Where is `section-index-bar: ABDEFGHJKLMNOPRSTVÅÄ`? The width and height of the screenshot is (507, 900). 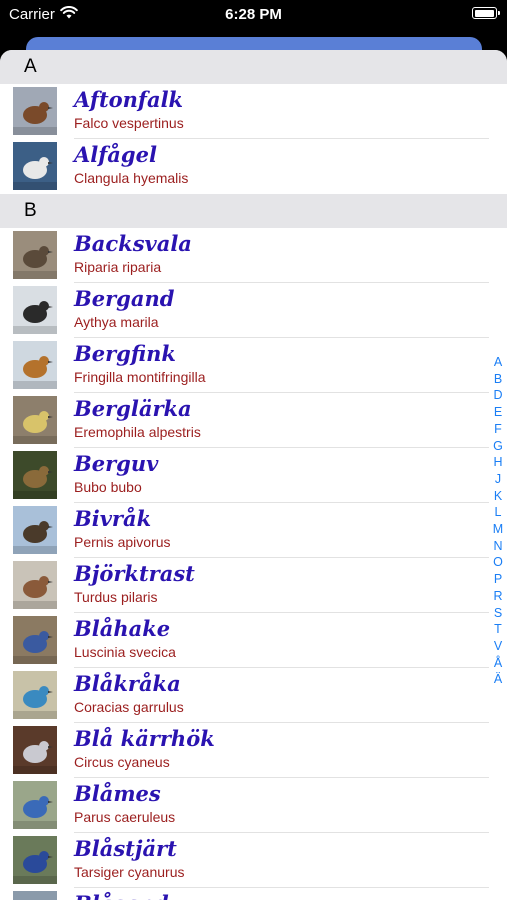 section-index-bar: ABDEFGHJKLMNOPRSTVÅÄ is located at coordinates (498, 521).